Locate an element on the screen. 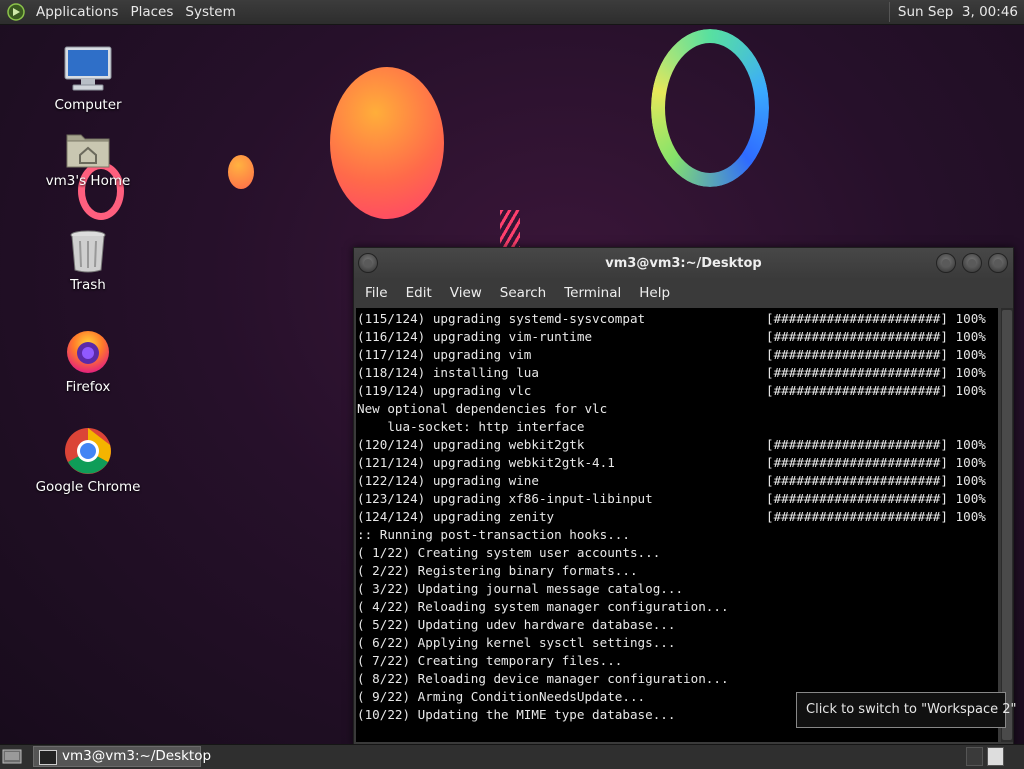 This screenshot has width=1024, height=769. menu-terminal: Terminal is located at coordinates (592, 293).